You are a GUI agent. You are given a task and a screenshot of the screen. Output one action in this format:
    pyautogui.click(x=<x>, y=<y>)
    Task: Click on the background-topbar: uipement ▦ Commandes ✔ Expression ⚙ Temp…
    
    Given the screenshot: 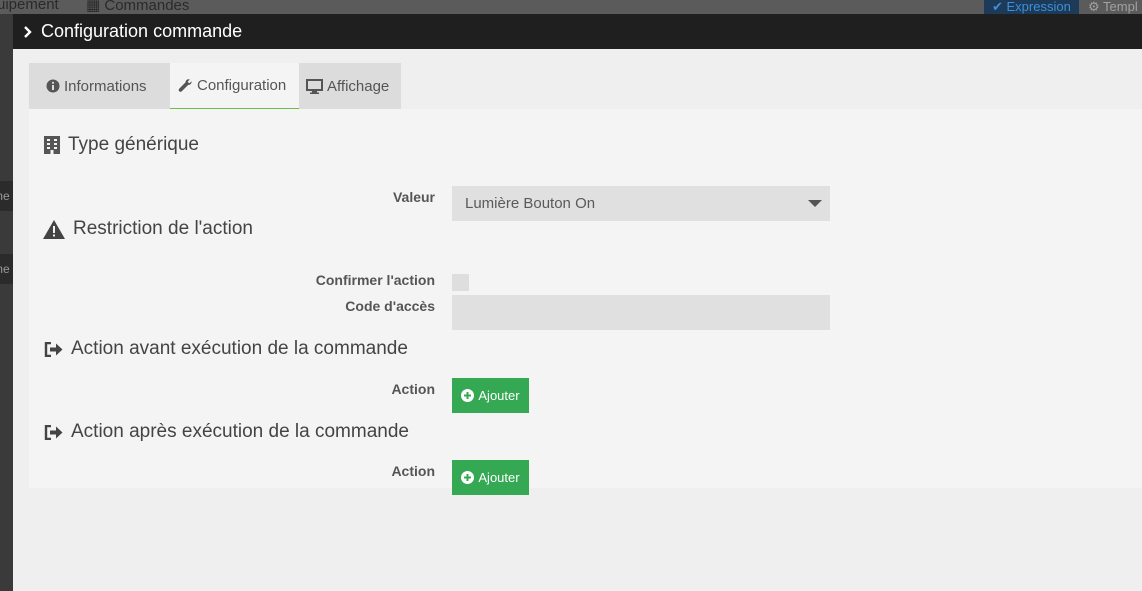 What is the action you would take?
    pyautogui.click(x=571, y=7)
    